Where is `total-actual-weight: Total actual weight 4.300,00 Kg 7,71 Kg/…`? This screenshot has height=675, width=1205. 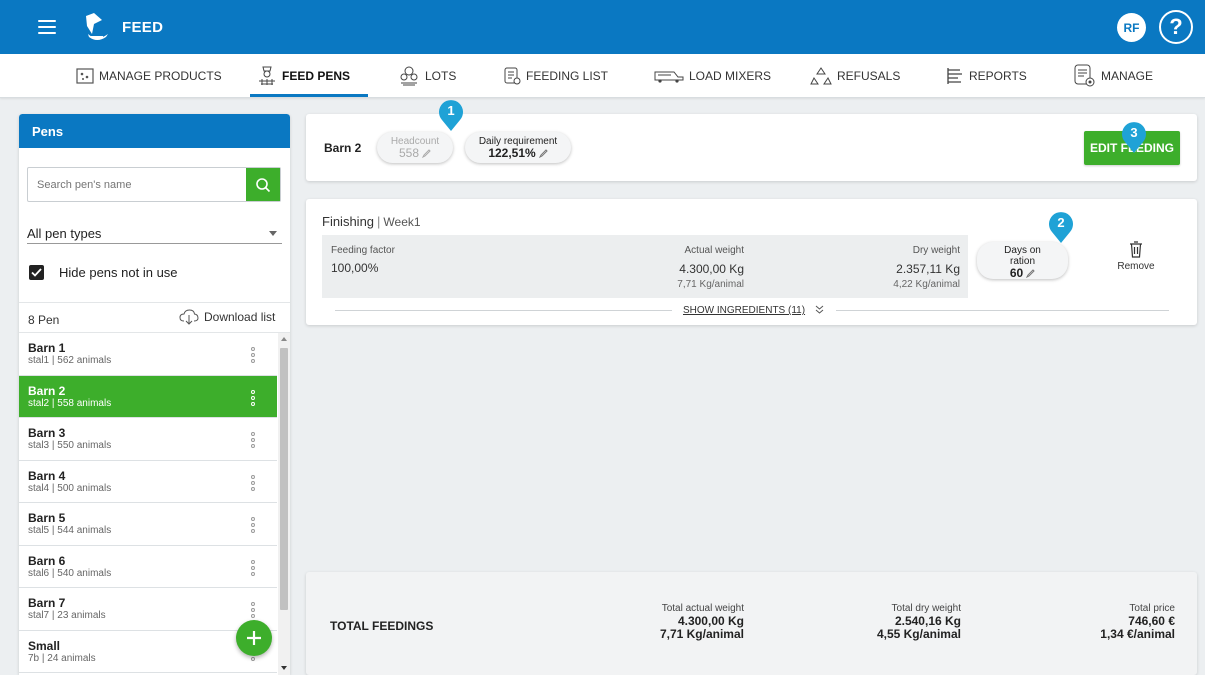 total-actual-weight: Total actual weight 4.300,00 Kg 7,71 Kg/… is located at coordinates (702, 622).